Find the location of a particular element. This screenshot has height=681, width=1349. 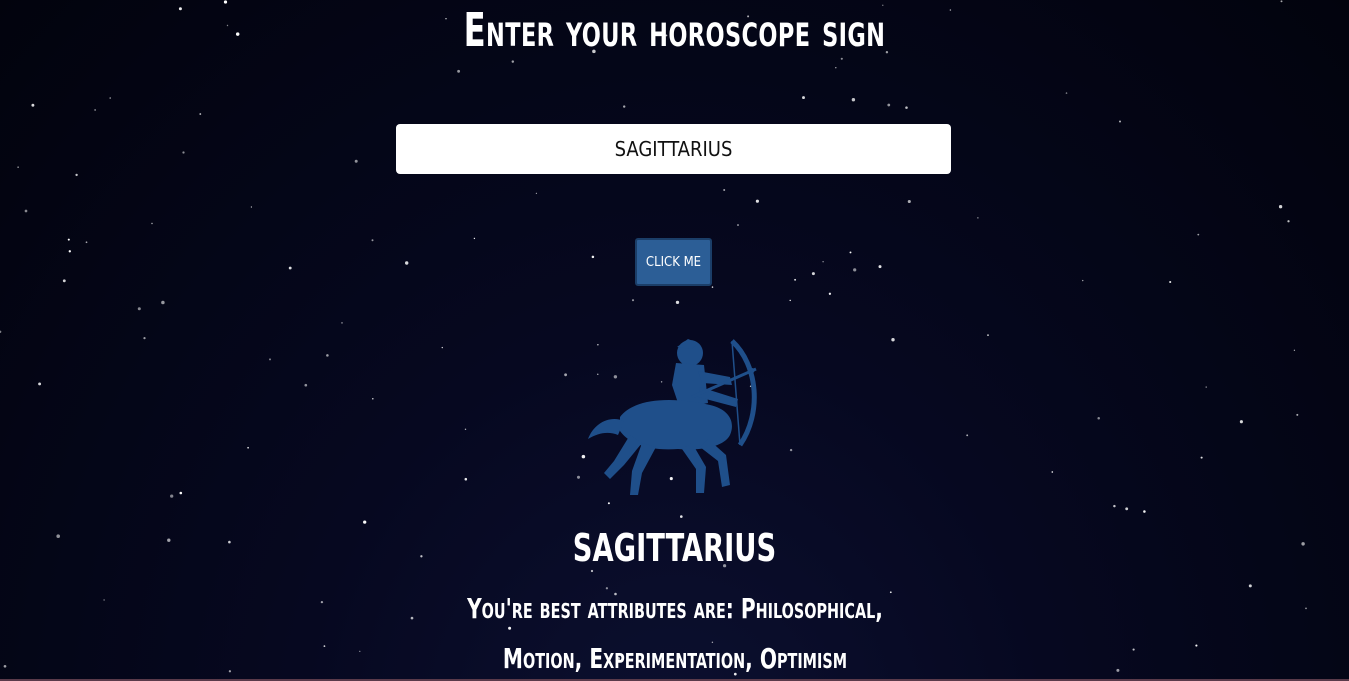

page-title: Enter your horoscope sign is located at coordinates (674, 30).